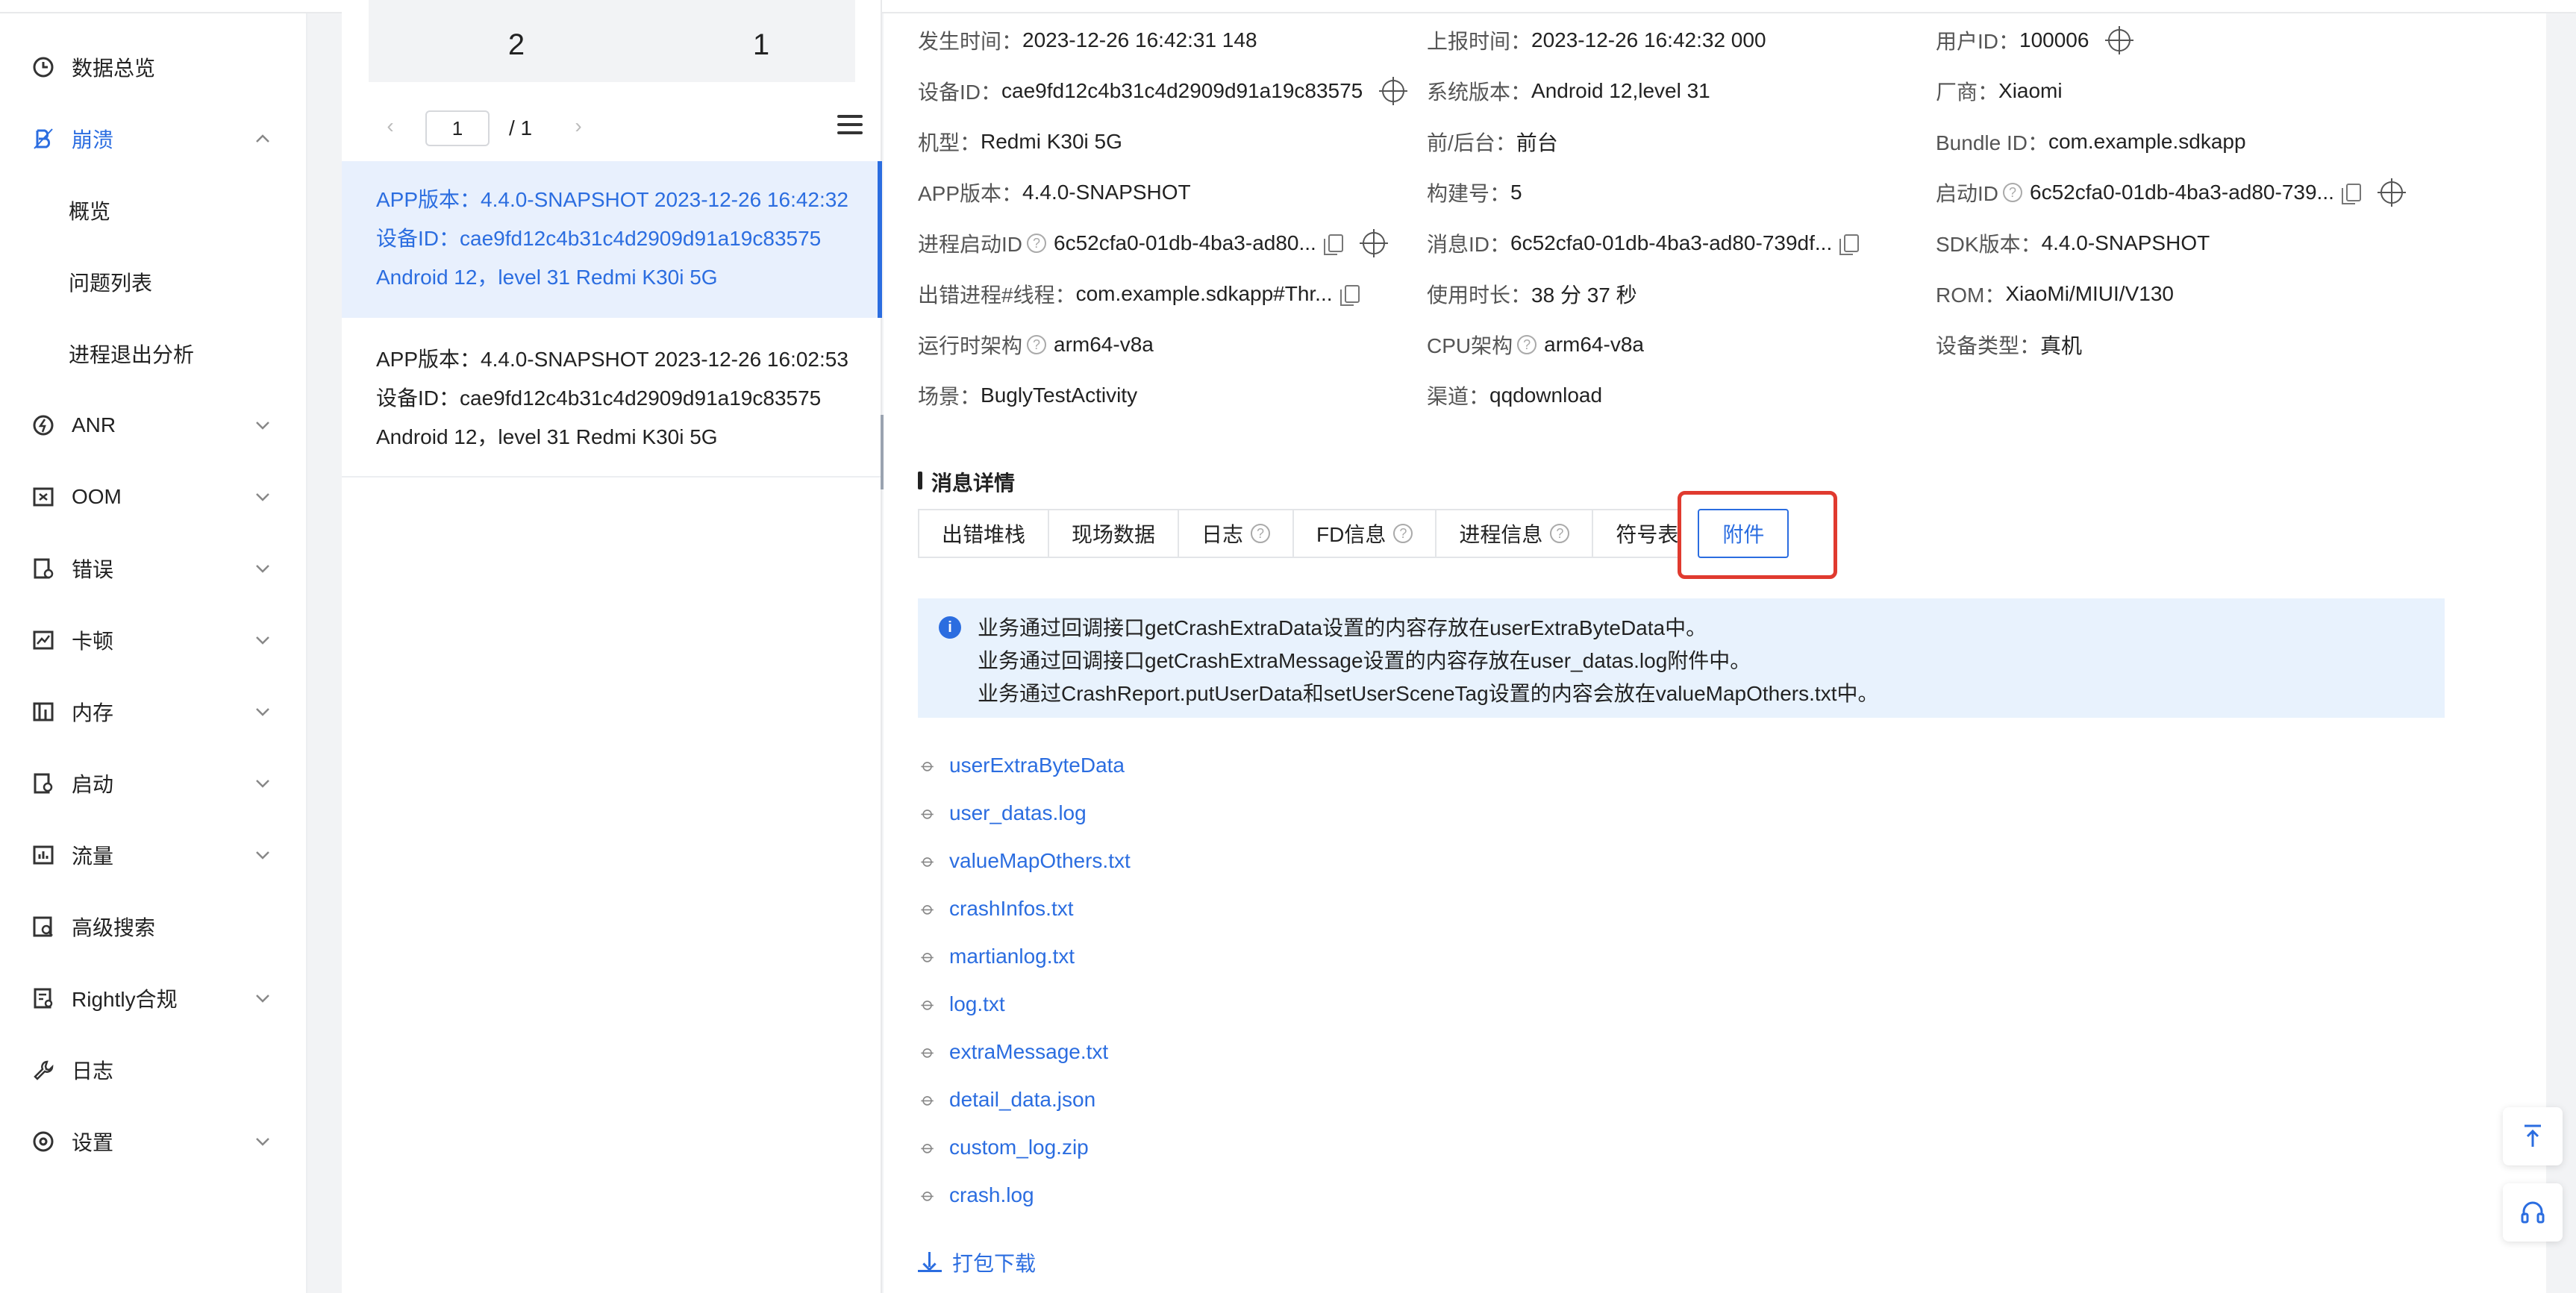 The width and height of the screenshot is (2576, 1293). I want to click on attachment-link: ⌀ userExtraByteData, so click(1021, 766).